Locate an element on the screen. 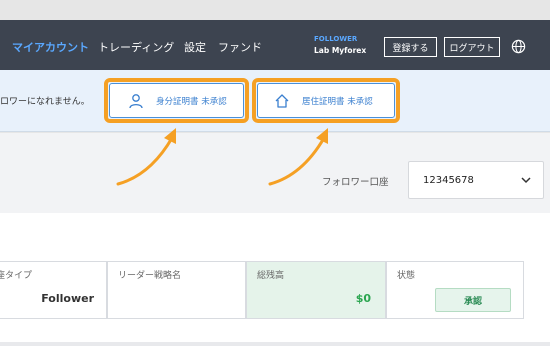 Image resolution: width=550 pixels, height=346 pixels. id-document-button: 身分証明書 未承認 is located at coordinates (176, 100).